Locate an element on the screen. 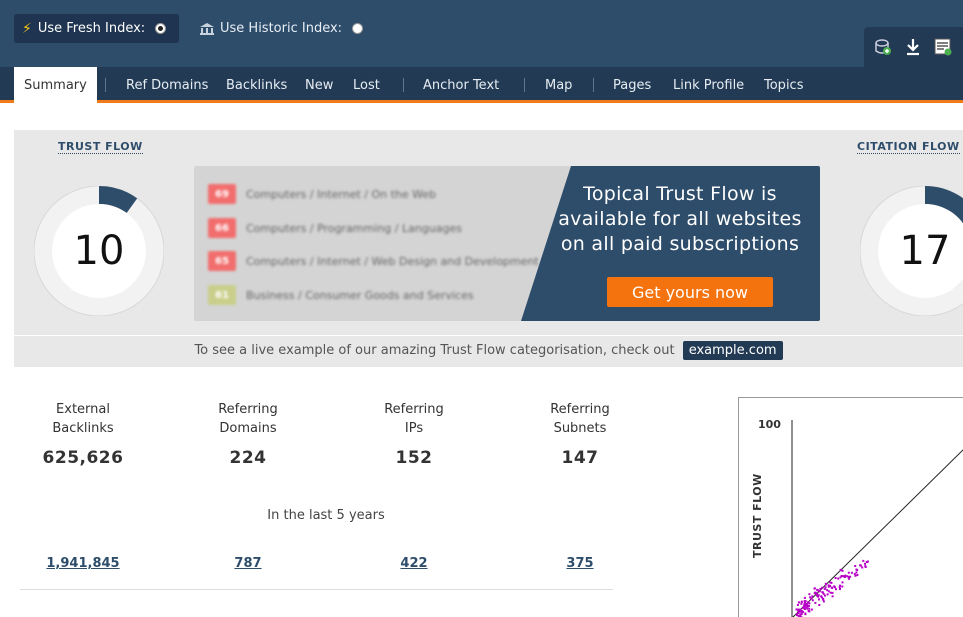 This screenshot has height=617, width=963. header-bar: ⚡ Use Fresh Index: Use Historic Index: is located at coordinates (481, 33).